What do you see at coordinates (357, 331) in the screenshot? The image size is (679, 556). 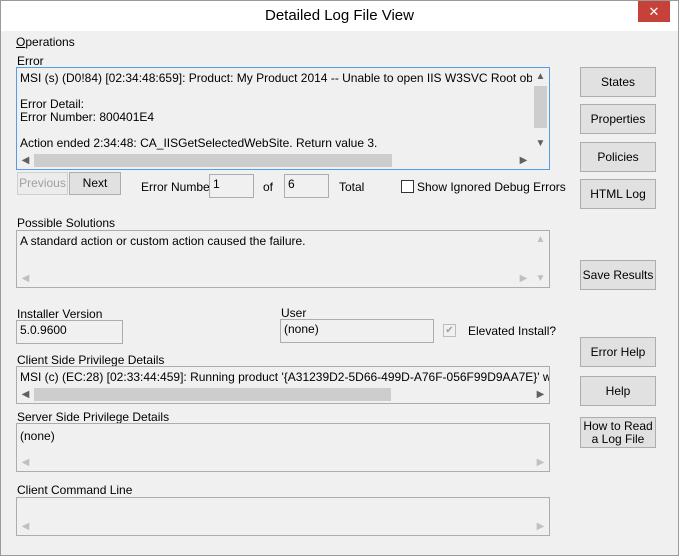 I see `user-field: (none)` at bounding box center [357, 331].